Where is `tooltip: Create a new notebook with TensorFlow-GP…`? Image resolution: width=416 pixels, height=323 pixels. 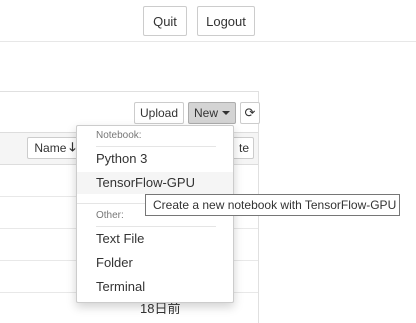
tooltip: Create a new notebook with TensorFlow-GP… is located at coordinates (272, 205).